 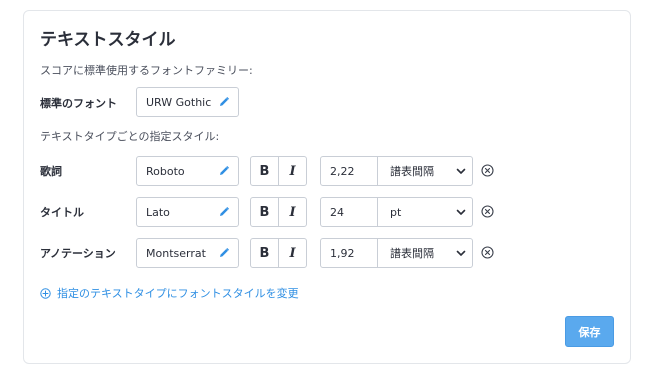 I want to click on title-style-toggles: B I, so click(x=278, y=212).